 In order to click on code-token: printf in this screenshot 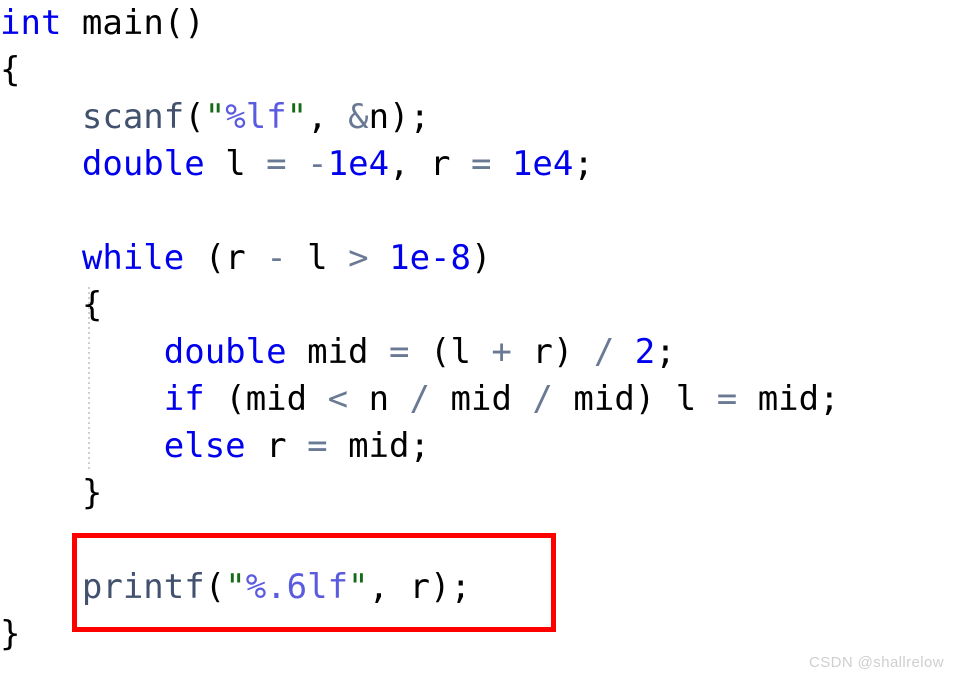, I will do `click(143, 587)`.